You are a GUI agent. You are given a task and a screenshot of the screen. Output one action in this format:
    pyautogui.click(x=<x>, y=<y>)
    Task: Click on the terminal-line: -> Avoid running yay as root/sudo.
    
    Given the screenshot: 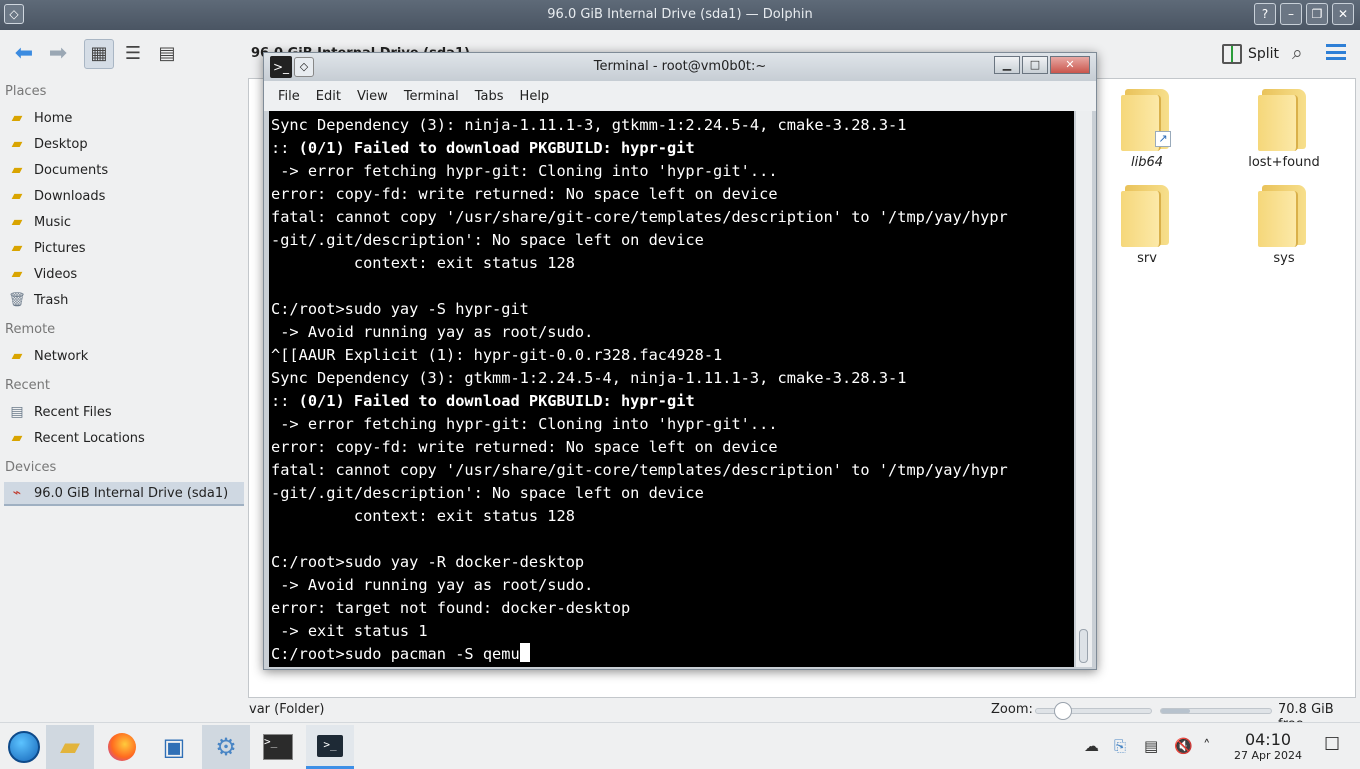 What is the action you would take?
    pyautogui.click(x=432, y=332)
    